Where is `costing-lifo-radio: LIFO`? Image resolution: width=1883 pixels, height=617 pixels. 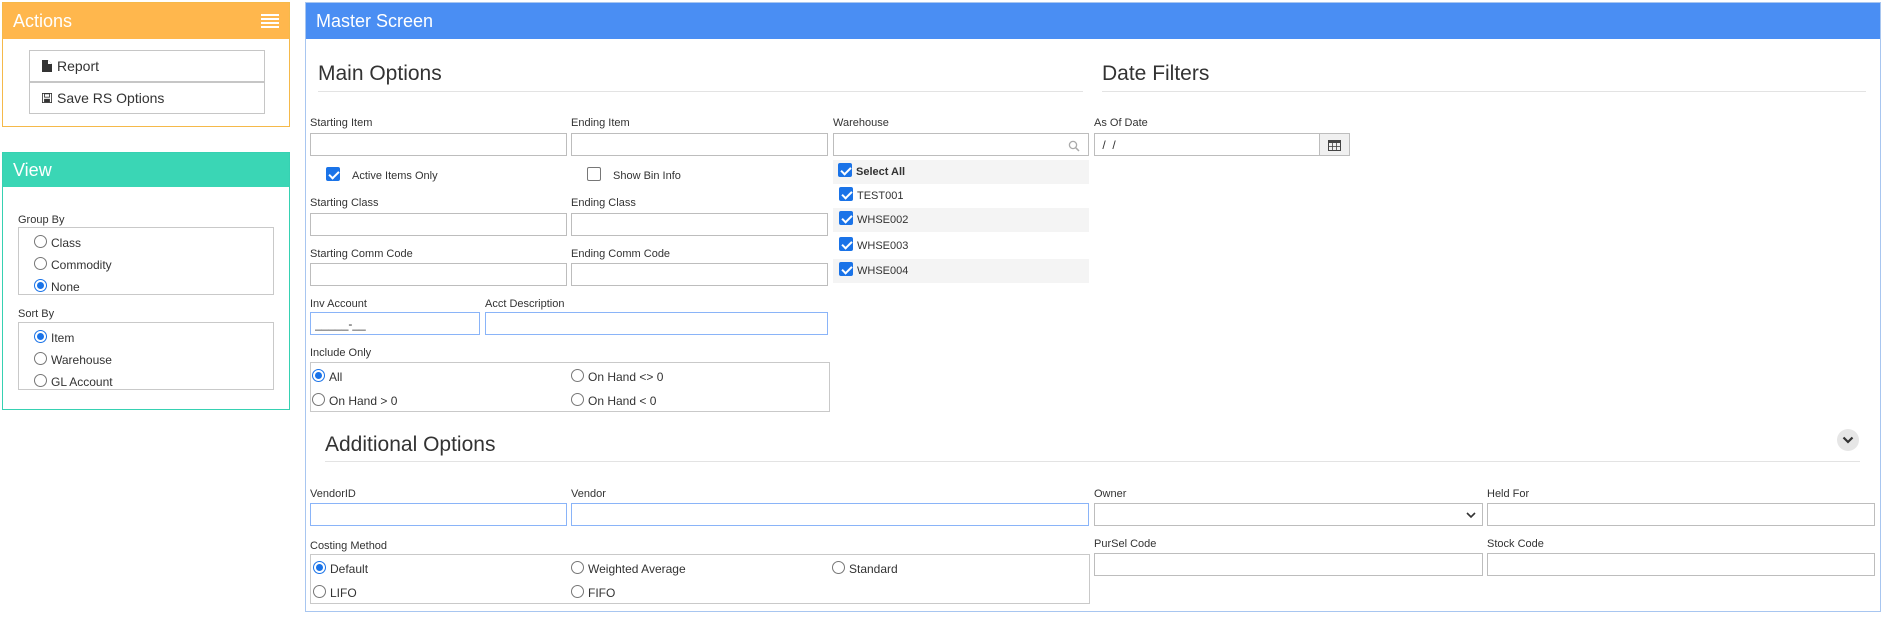 costing-lifo-radio: LIFO is located at coordinates (335, 592).